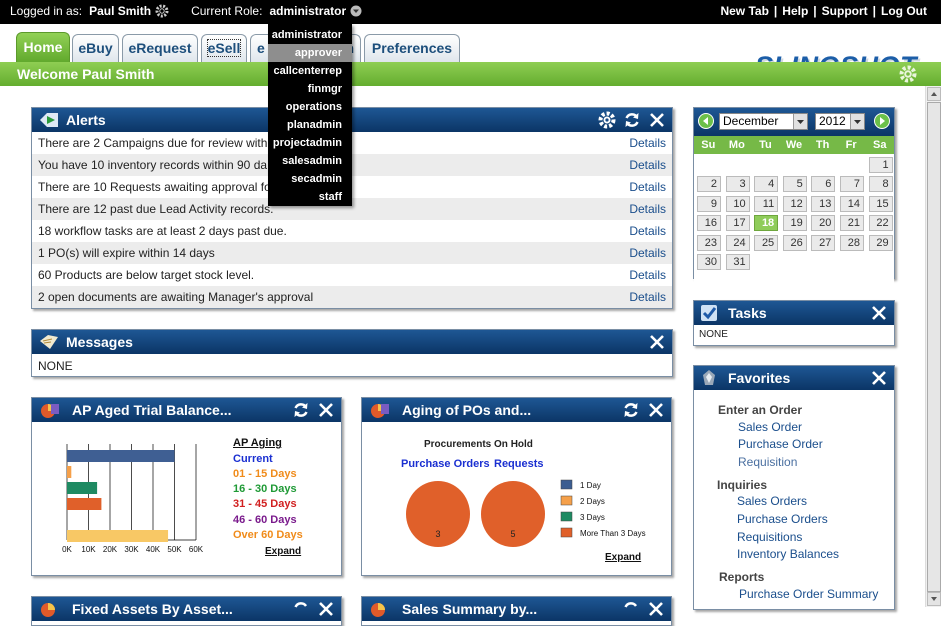 The height and width of the screenshot is (626, 941). Describe the element at coordinates (310, 53) in the screenshot. I see `role-option-approver: approver` at that location.